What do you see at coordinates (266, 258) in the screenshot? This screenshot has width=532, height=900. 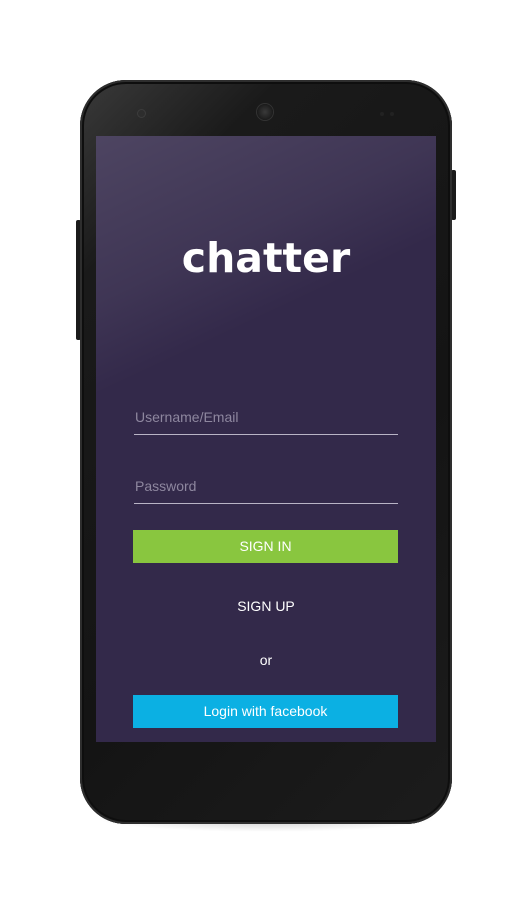 I see `app-logo: chatter` at bounding box center [266, 258].